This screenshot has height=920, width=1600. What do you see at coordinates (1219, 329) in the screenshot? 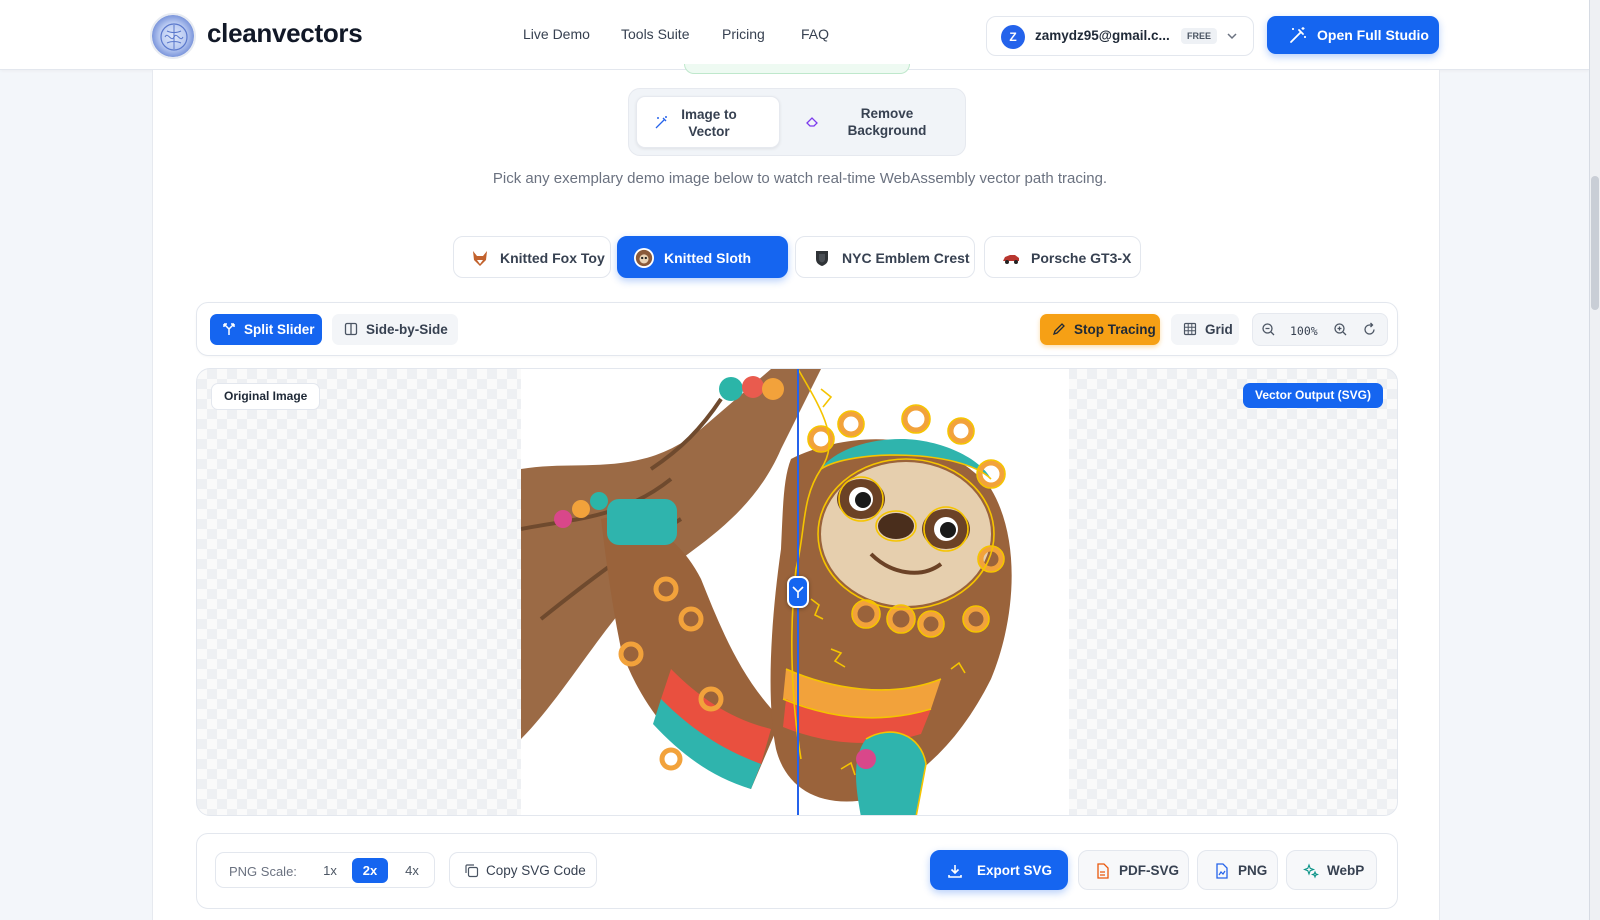
I see `grid-label: Grid` at bounding box center [1219, 329].